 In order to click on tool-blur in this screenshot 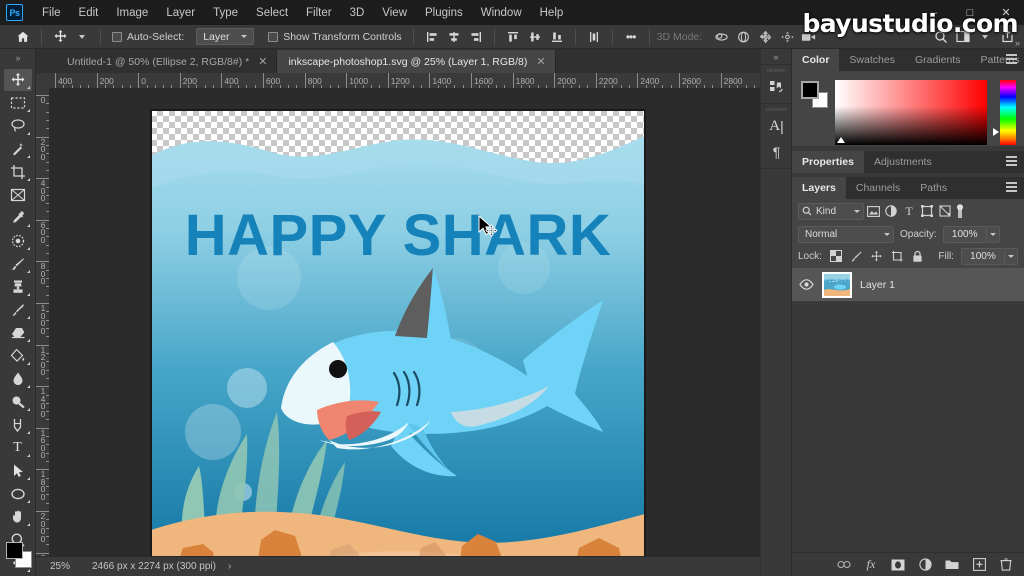, I will do `click(18, 379)`.